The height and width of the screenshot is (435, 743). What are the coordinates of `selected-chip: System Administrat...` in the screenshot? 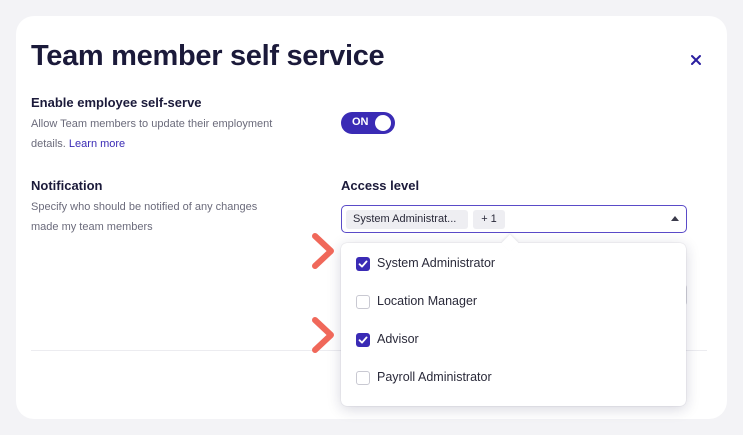 It's located at (407, 219).